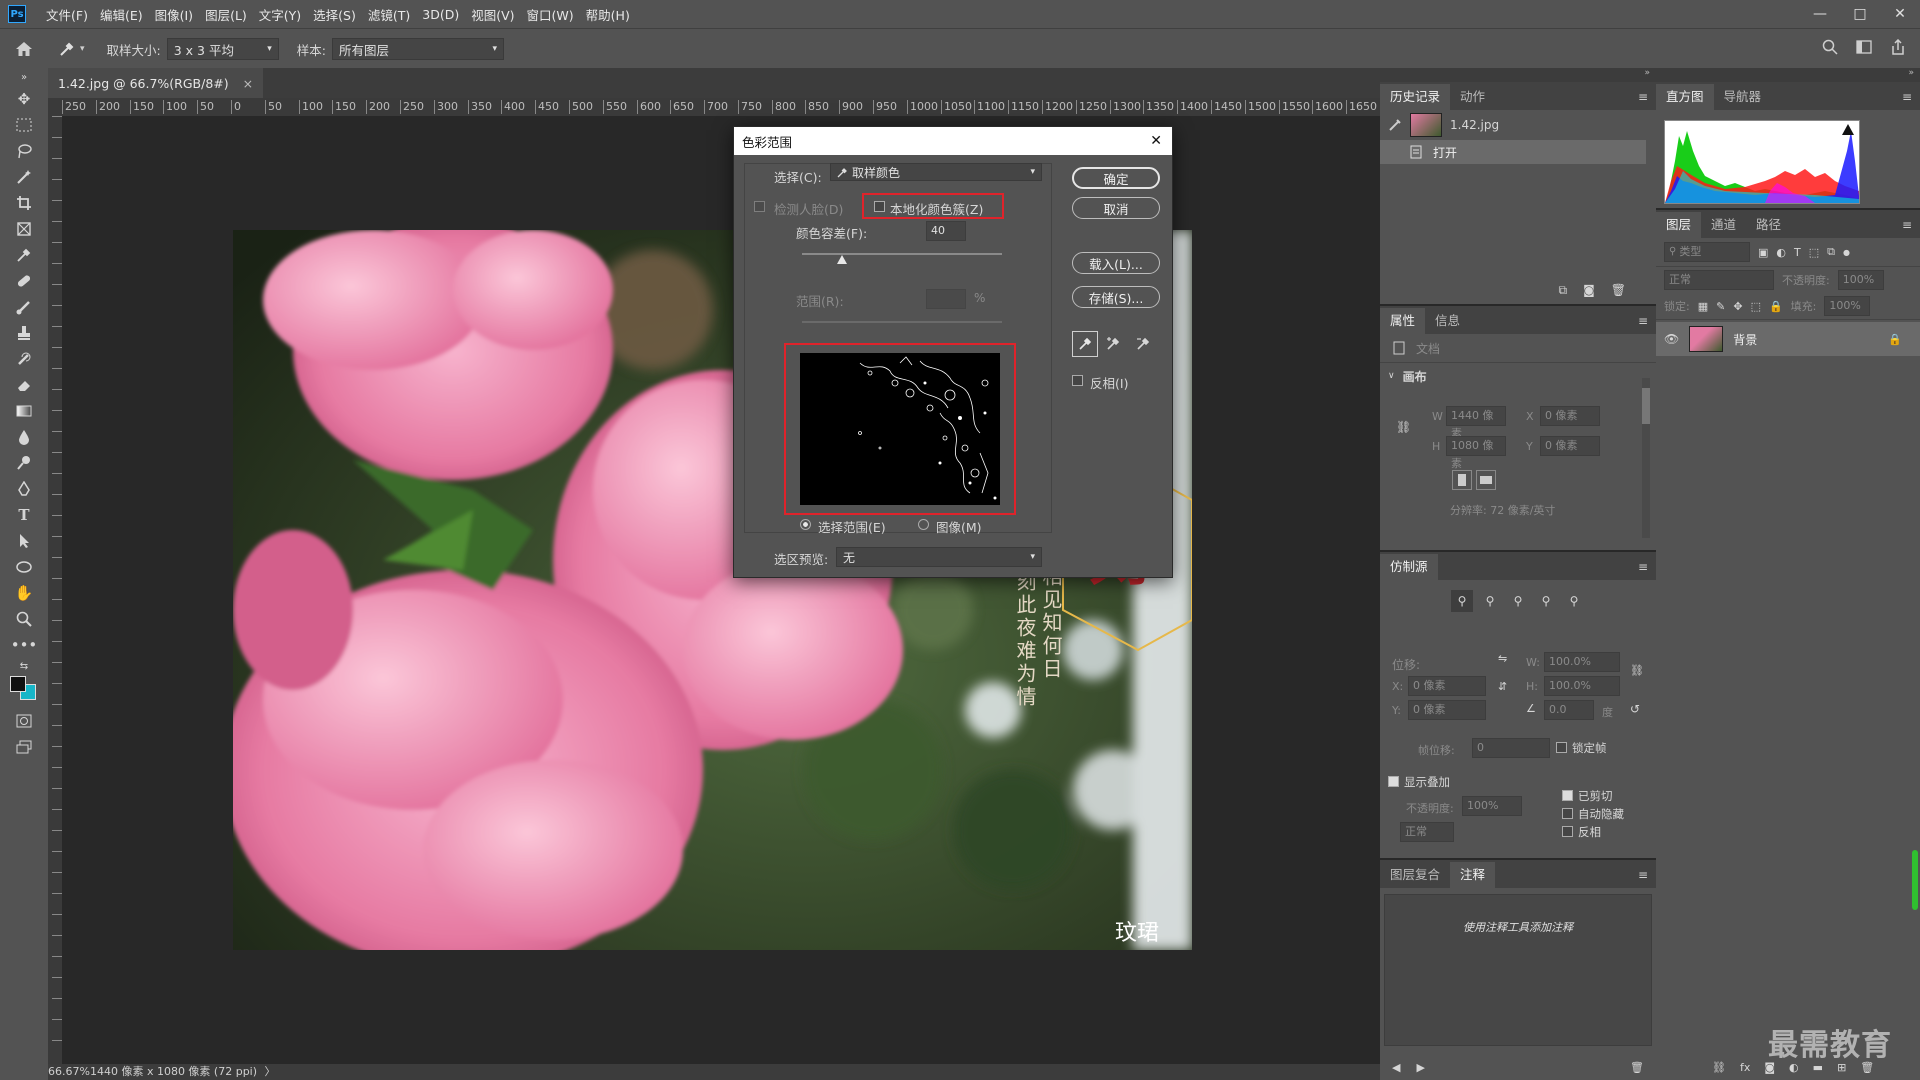 This screenshot has width=1920, height=1080. Describe the element at coordinates (67, 14) in the screenshot. I see `menu-file: 文件(F)` at that location.